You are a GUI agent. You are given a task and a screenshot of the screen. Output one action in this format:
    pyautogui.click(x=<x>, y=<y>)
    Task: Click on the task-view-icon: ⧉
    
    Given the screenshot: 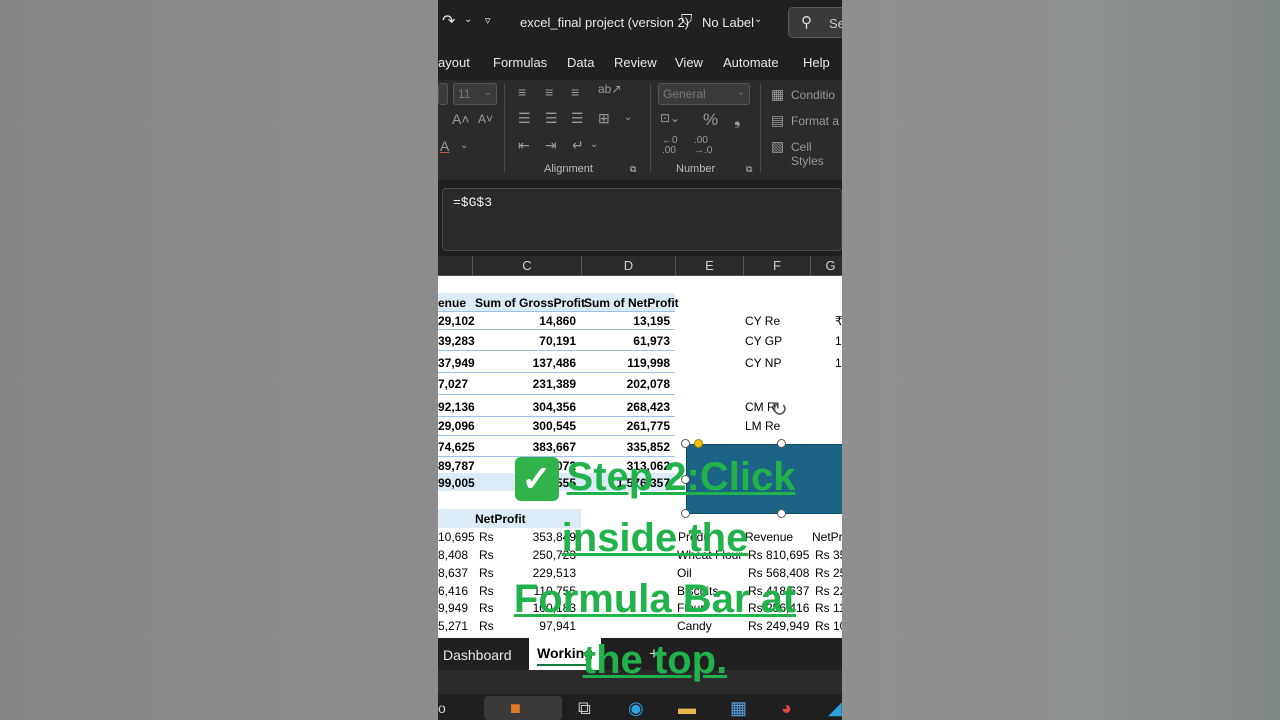 What is the action you would take?
    pyautogui.click(x=584, y=708)
    